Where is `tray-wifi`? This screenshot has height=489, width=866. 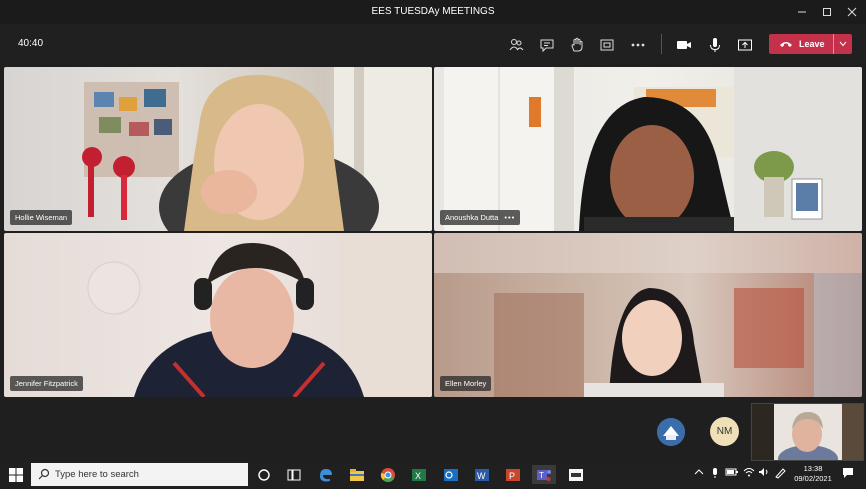
tray-wifi is located at coordinates (749, 473).